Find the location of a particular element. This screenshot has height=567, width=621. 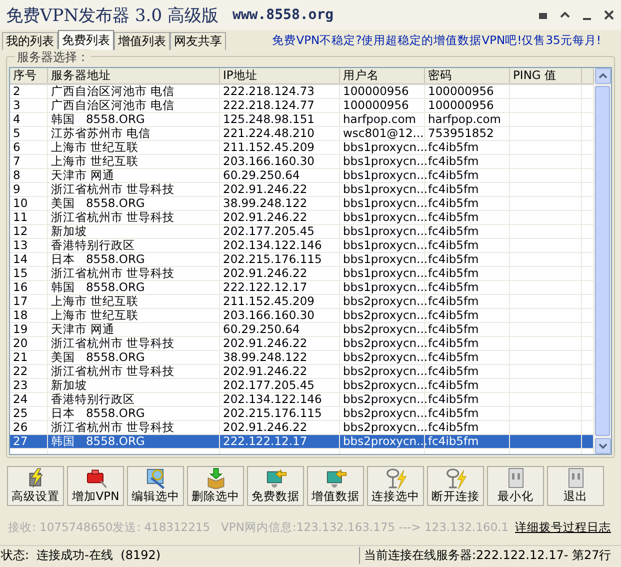

table-row: 9 浙江省杭州市 世导科技 202.91.246.22 bbs1proxycn...fc4ib5fm is located at coordinates (302, 190).